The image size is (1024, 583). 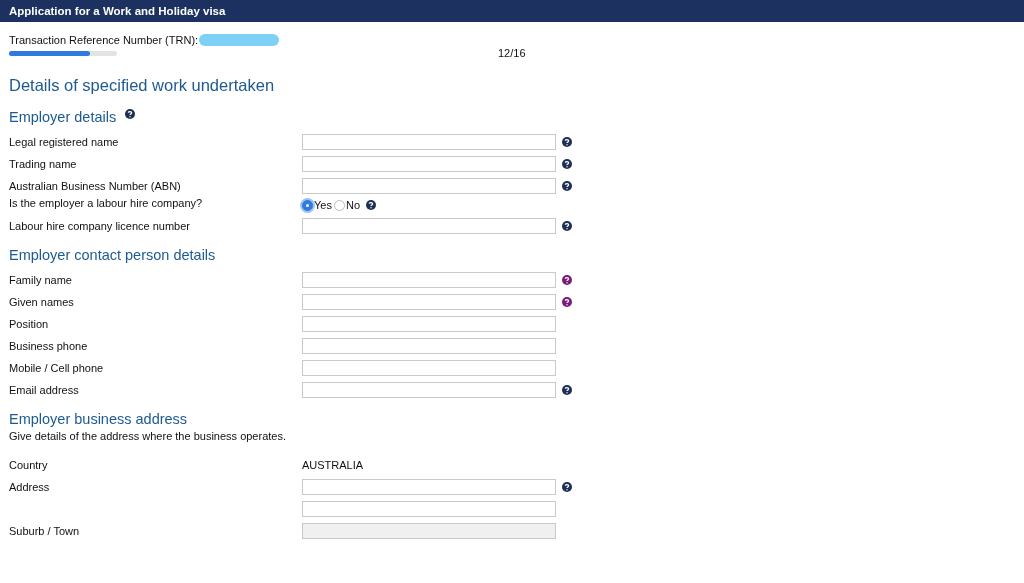 I want to click on field-label: Given names, so click(x=41, y=302).